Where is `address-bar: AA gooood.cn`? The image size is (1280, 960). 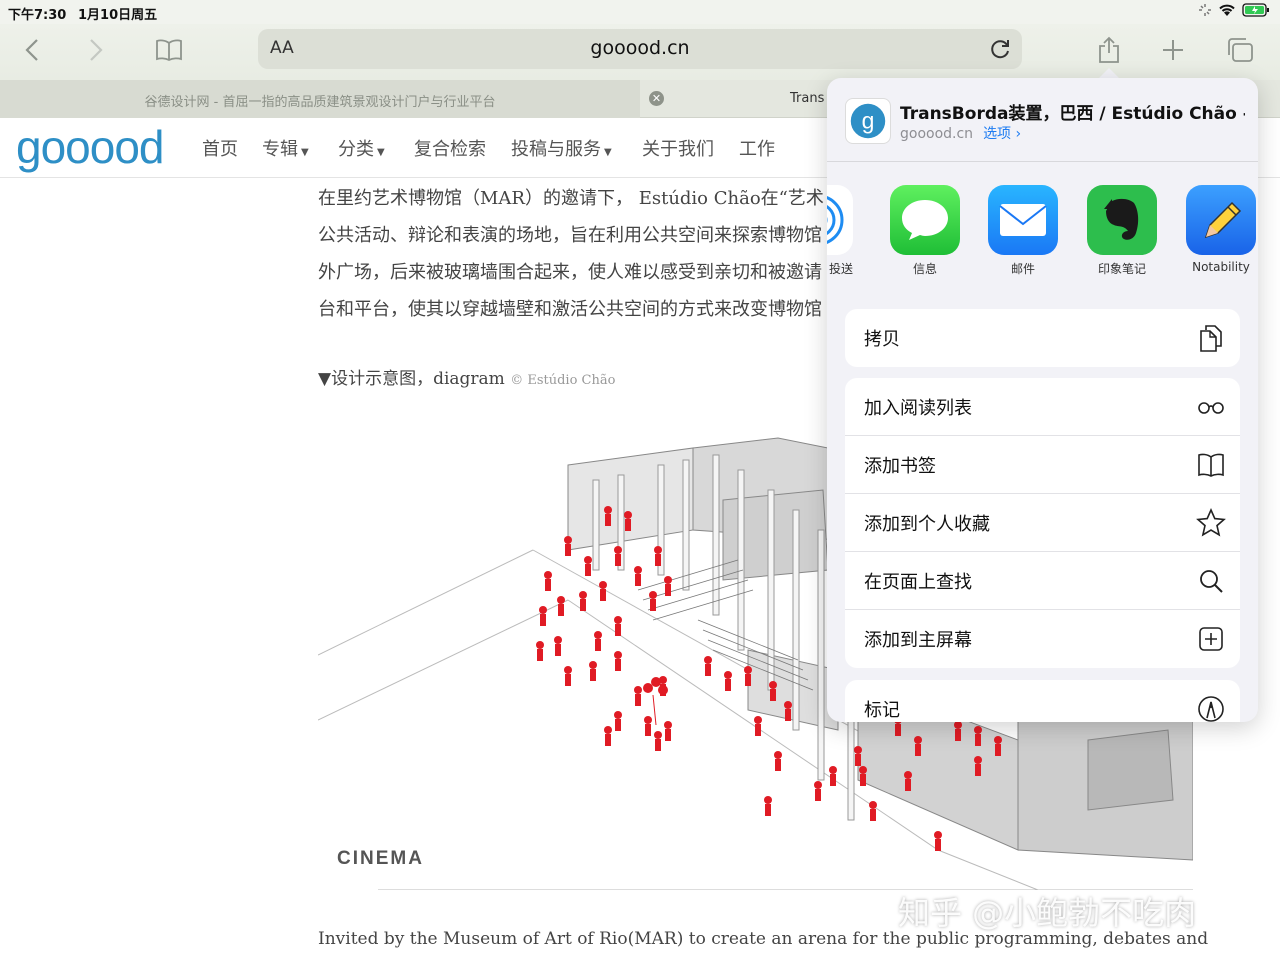
address-bar: AA gooood.cn is located at coordinates (640, 49).